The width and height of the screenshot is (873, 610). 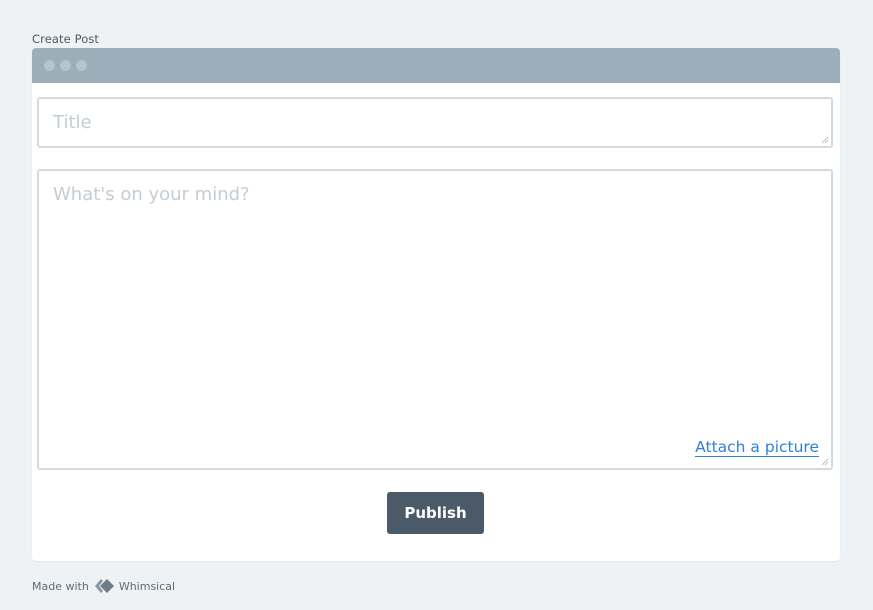 I want to click on whimsical-logo-icon, so click(x=104, y=586).